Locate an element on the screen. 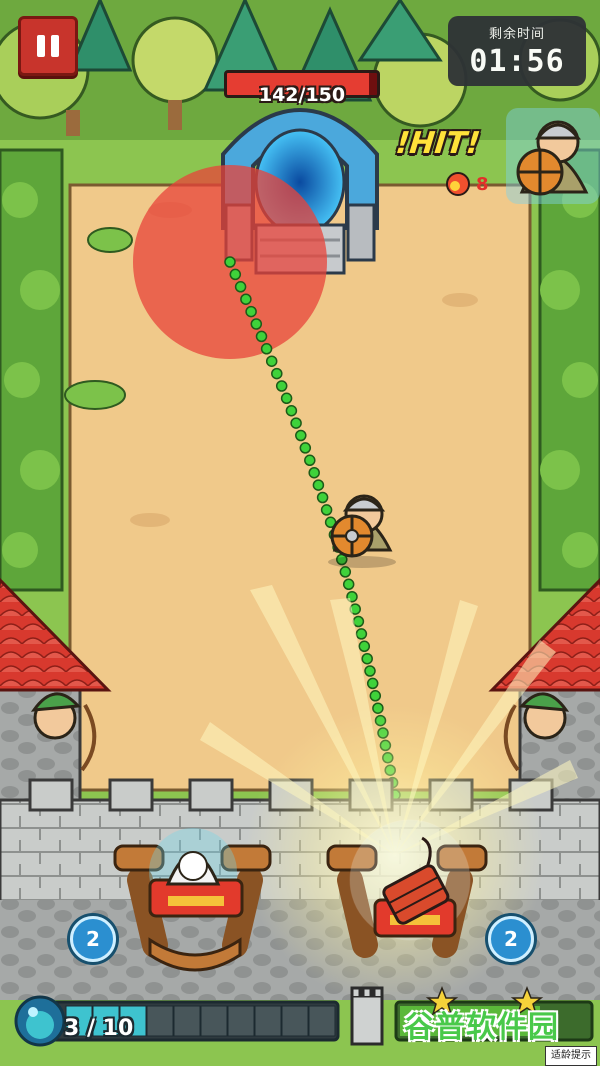 The width and height of the screenshot is (600, 1066). timer-value: 01:56 is located at coordinates (517, 61).